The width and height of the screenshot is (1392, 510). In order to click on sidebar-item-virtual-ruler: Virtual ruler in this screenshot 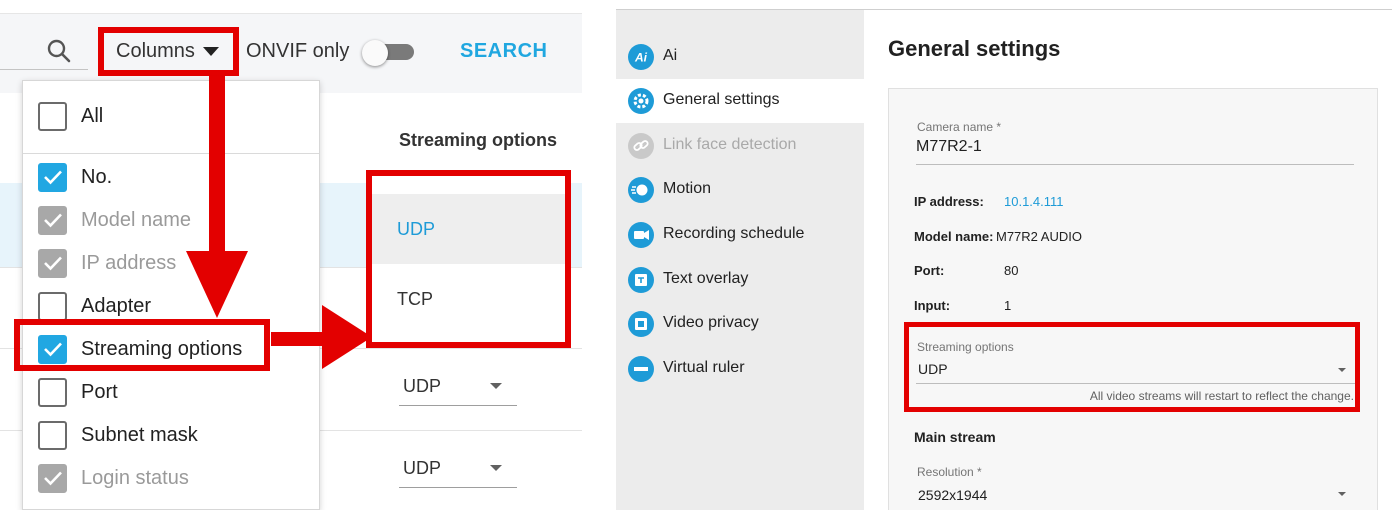, I will do `click(740, 369)`.